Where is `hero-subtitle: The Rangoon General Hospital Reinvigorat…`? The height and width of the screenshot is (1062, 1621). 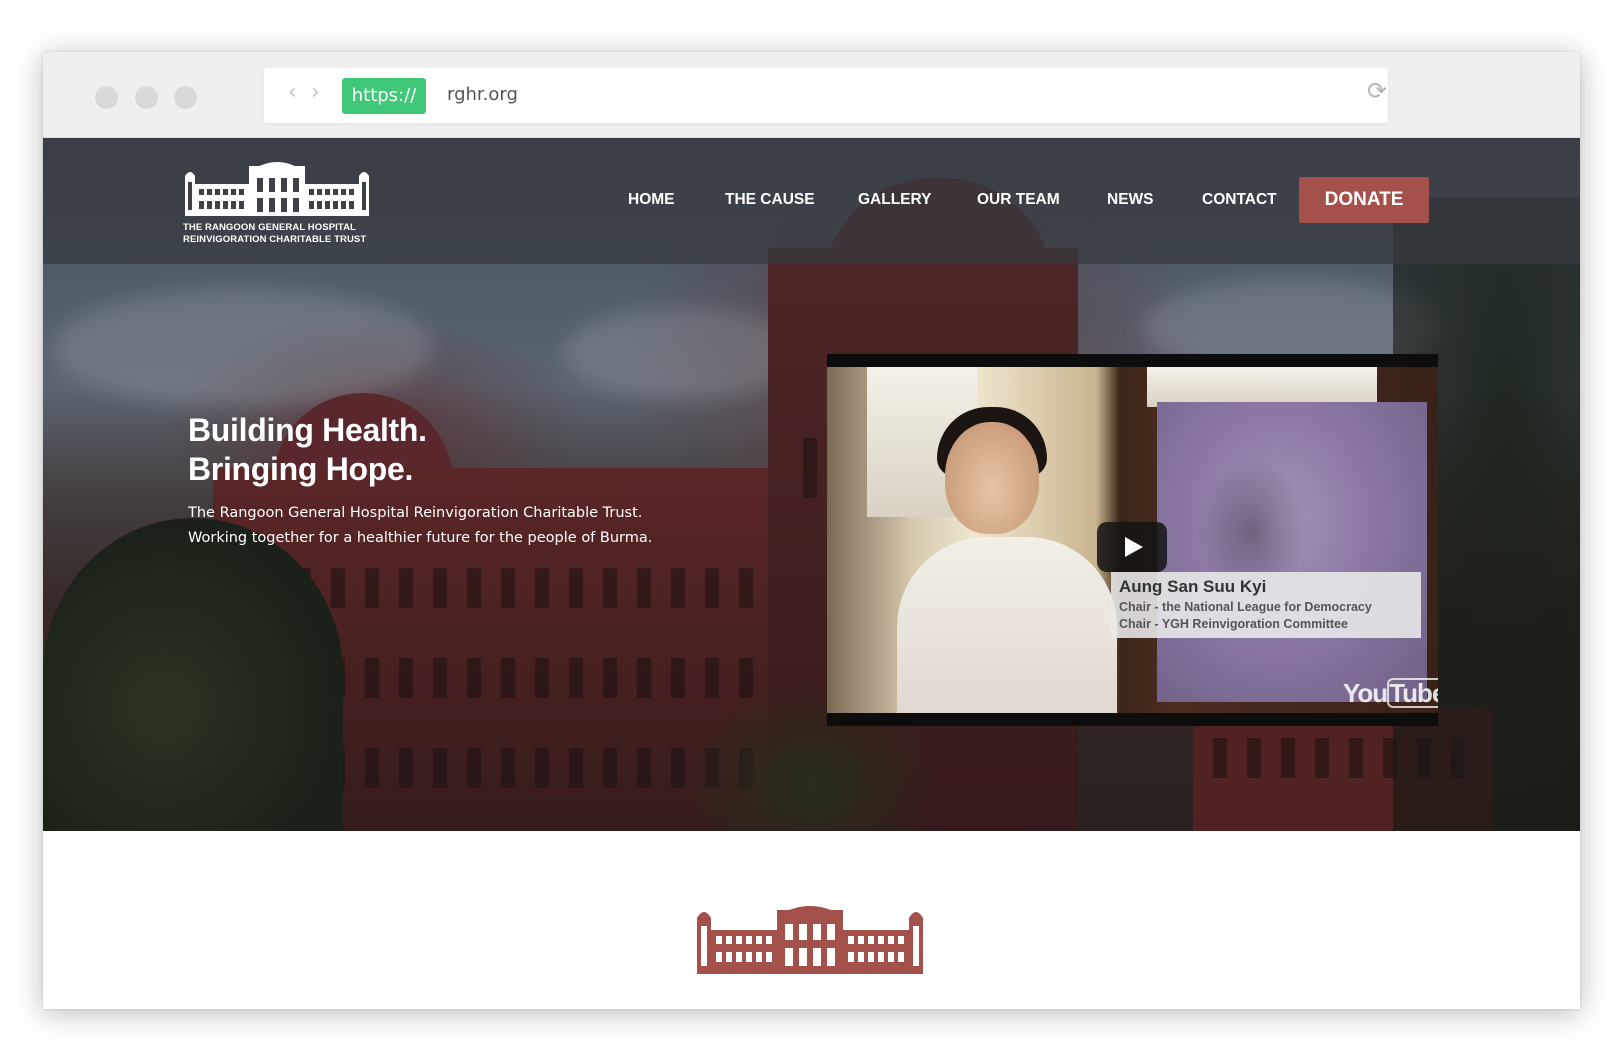 hero-subtitle: The Rangoon General Hospital Reinvigorat… is located at coordinates (420, 526).